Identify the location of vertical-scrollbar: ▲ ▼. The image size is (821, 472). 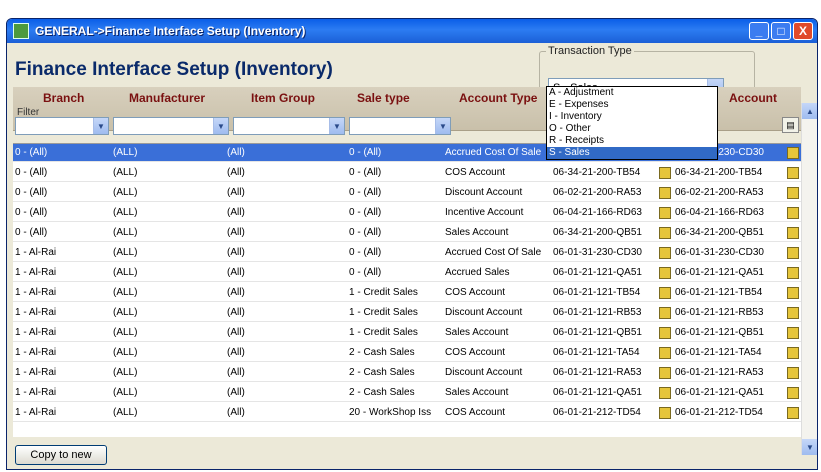
(809, 279).